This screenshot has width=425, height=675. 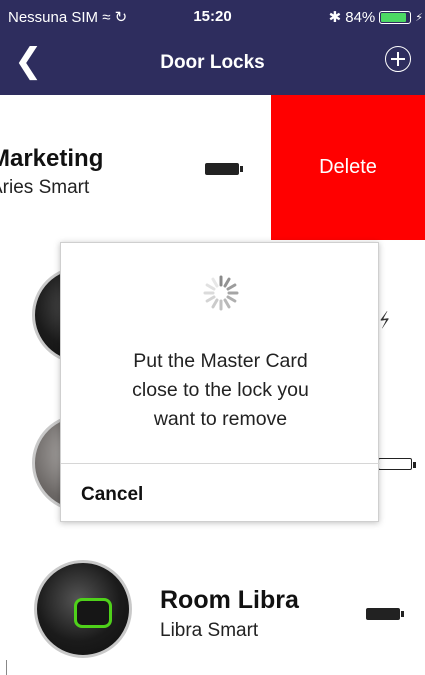 I want to click on battery-low-icon, so click(x=397, y=464).